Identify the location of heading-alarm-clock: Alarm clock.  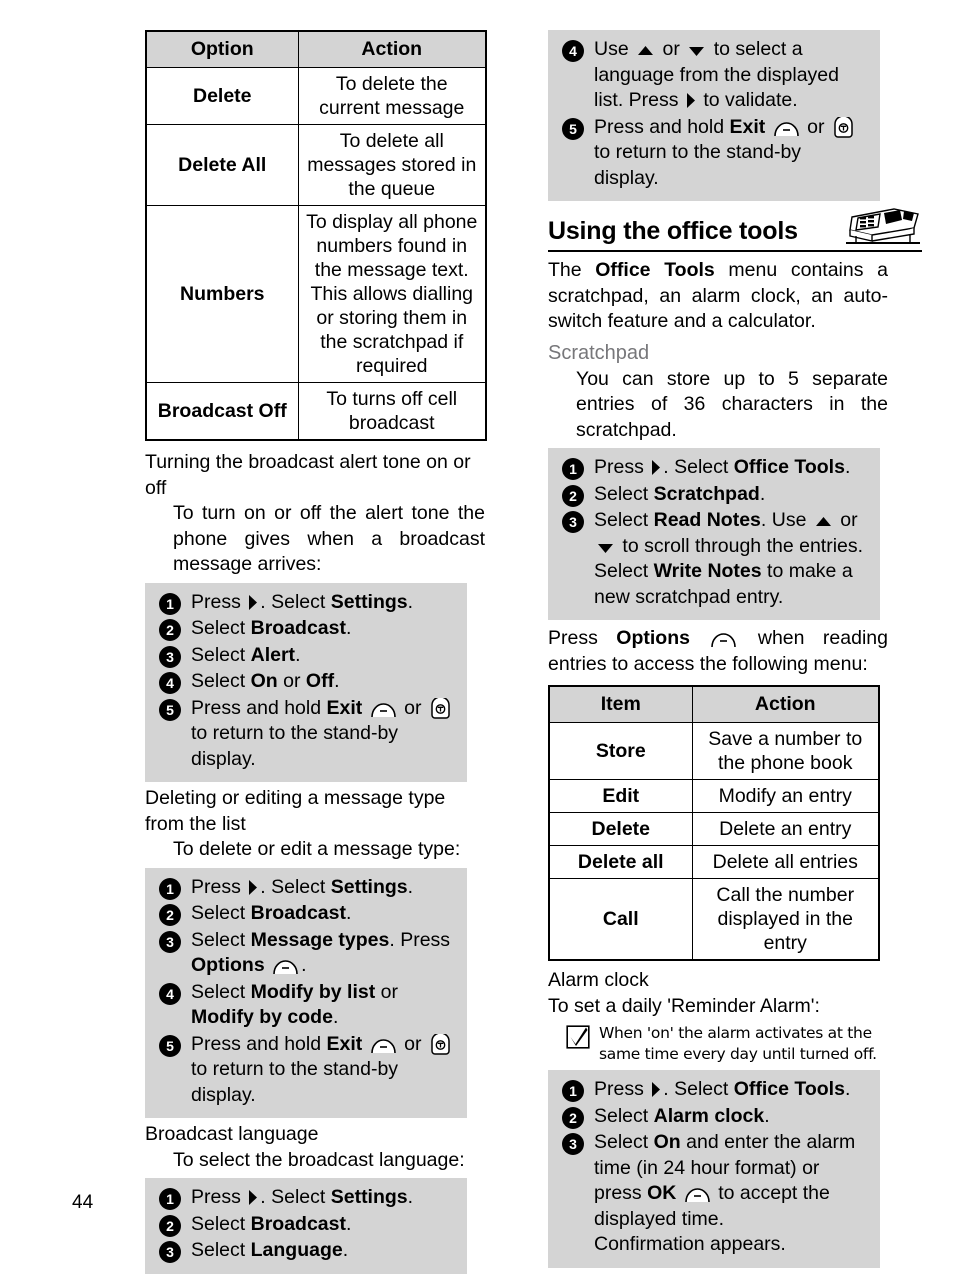
(598, 980).